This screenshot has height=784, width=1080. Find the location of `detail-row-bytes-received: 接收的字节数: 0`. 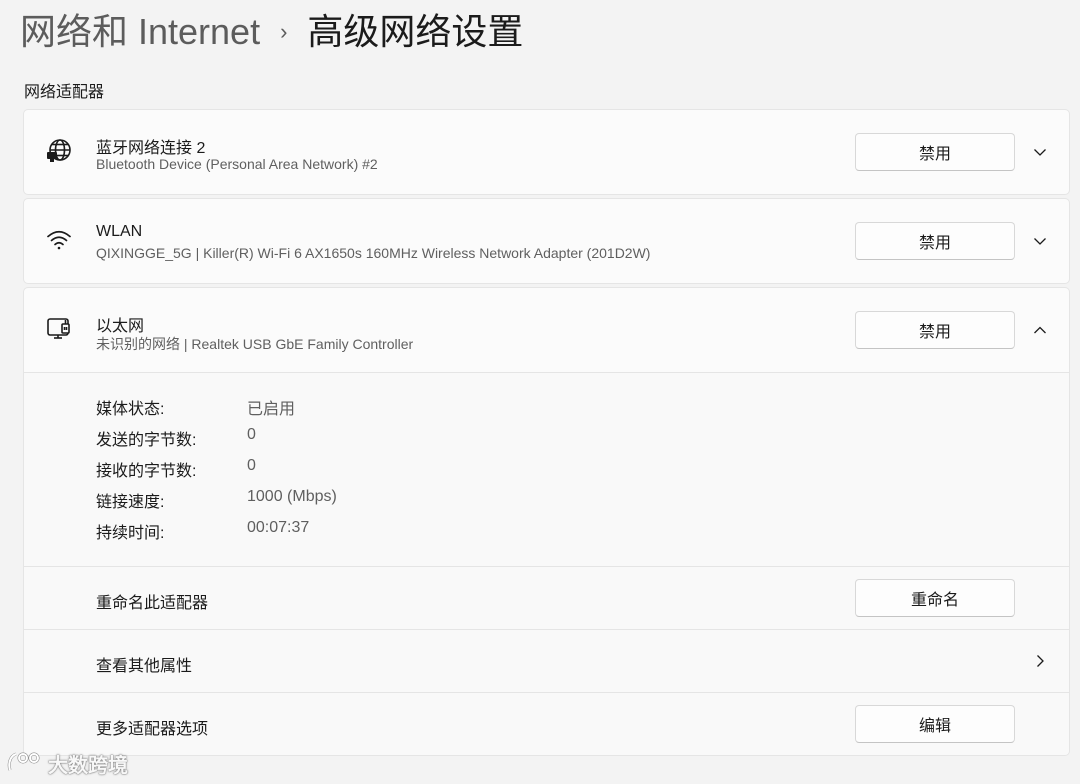

detail-row-bytes-received: 接收的字节数: 0 is located at coordinates (176, 468).